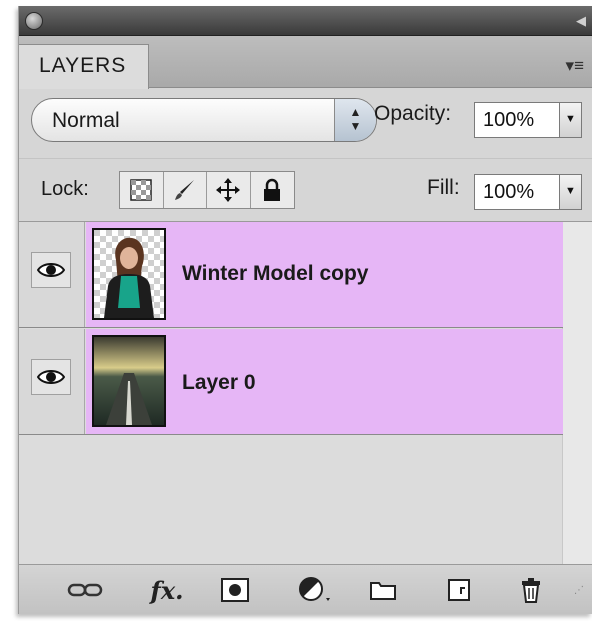 Image resolution: width=592 pixels, height=621 pixels. I want to click on lock-paint-icon, so click(185, 190).